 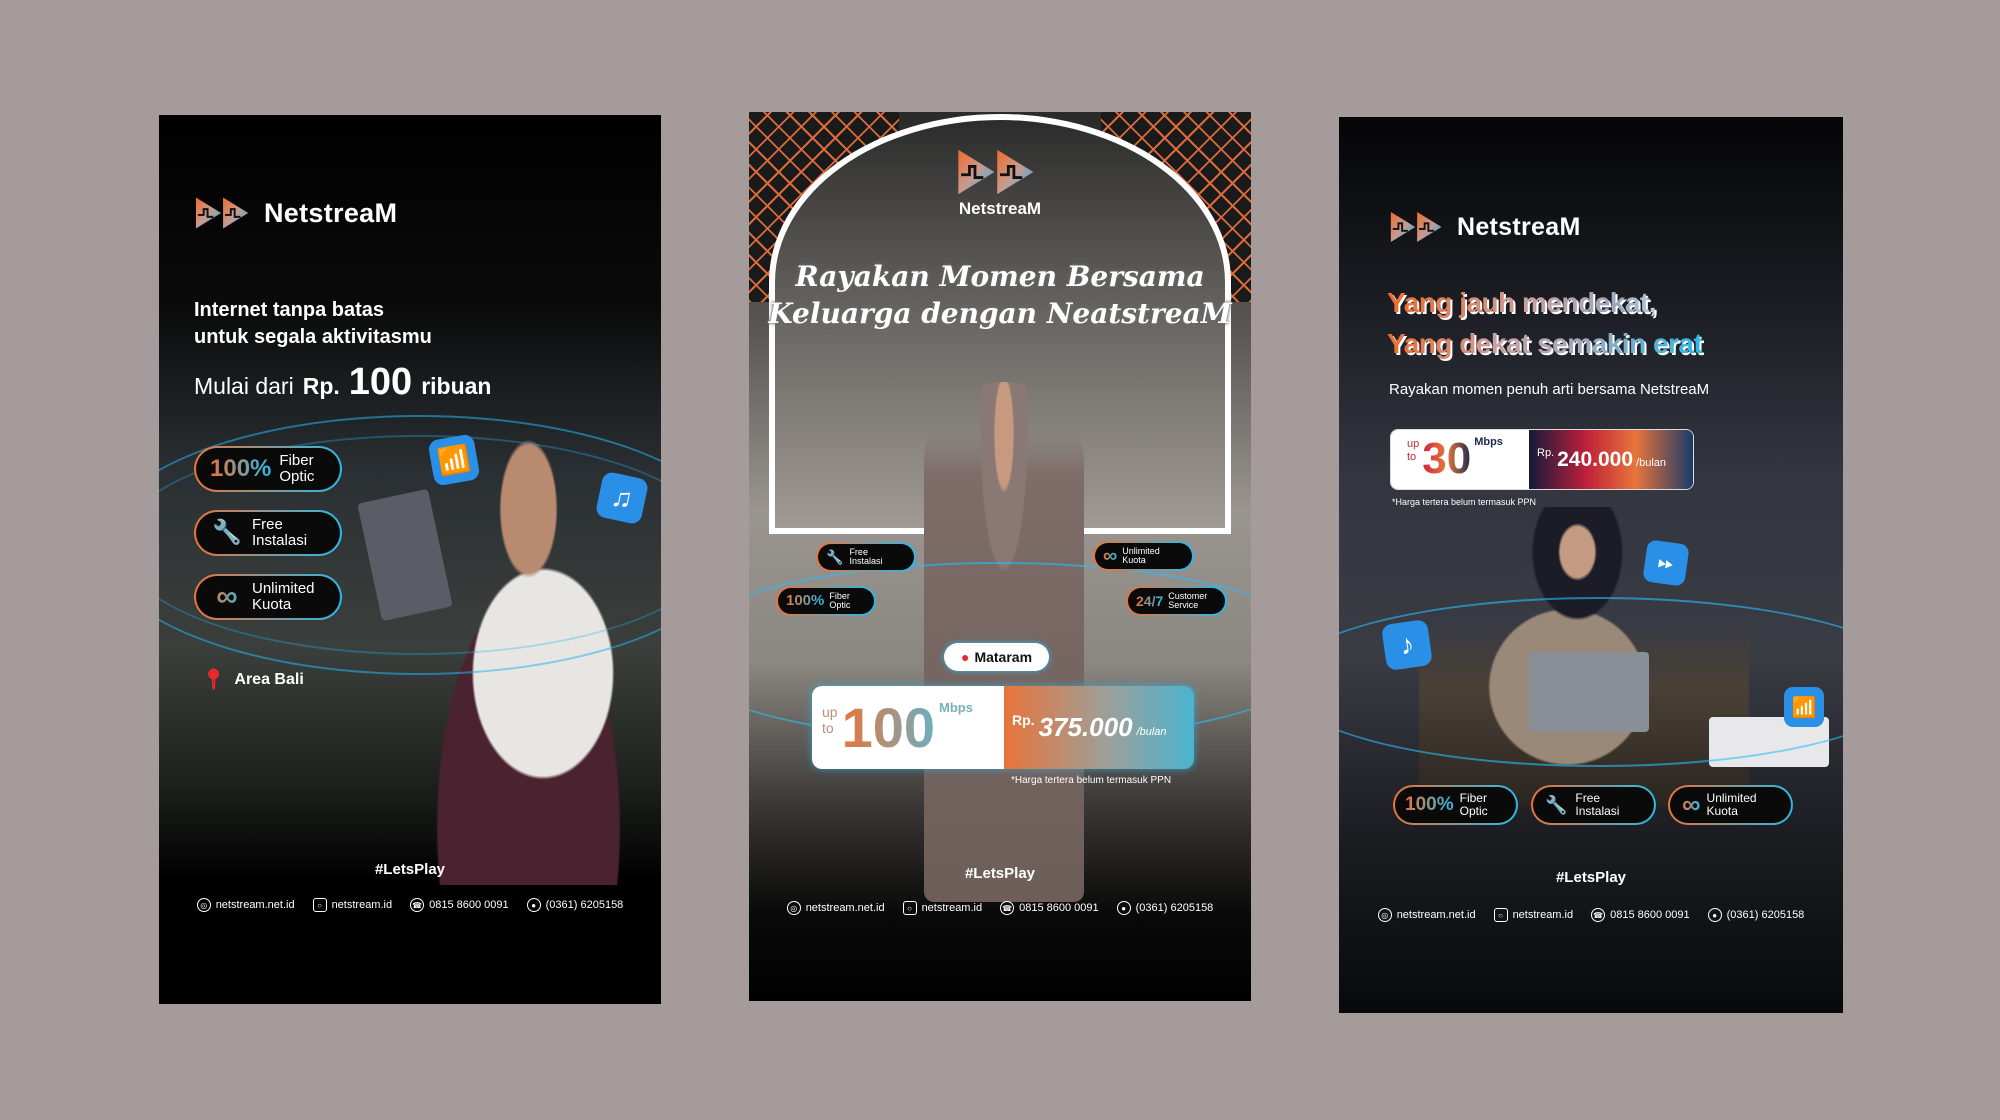 I want to click on title-line-1: Rayakan Momen Bersama, so click(x=1000, y=276).